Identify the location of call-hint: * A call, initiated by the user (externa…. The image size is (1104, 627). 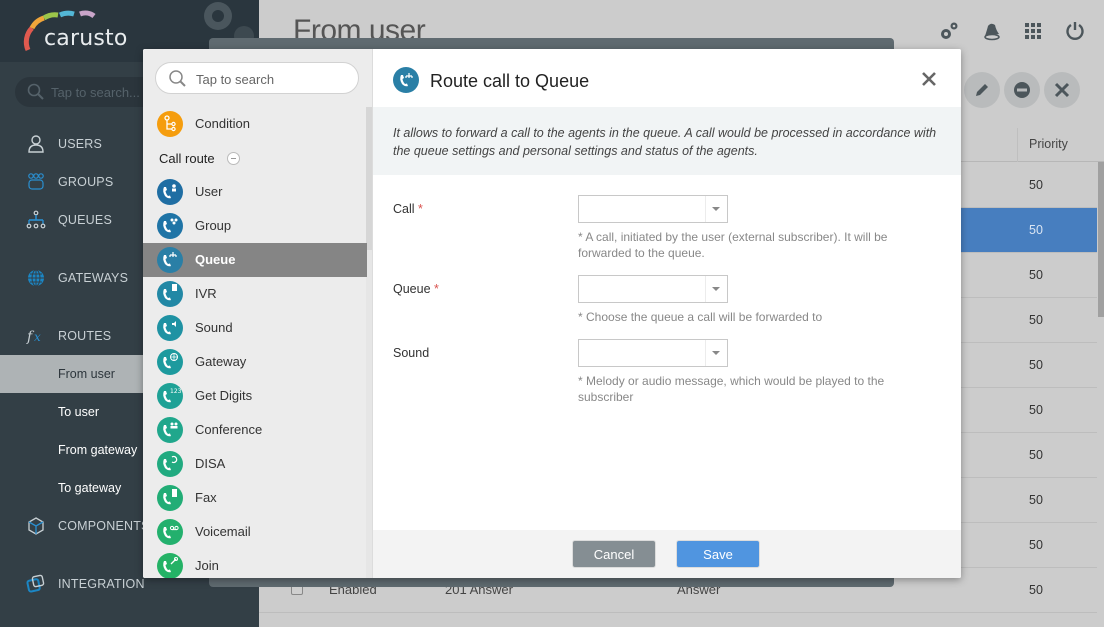
(733, 245).